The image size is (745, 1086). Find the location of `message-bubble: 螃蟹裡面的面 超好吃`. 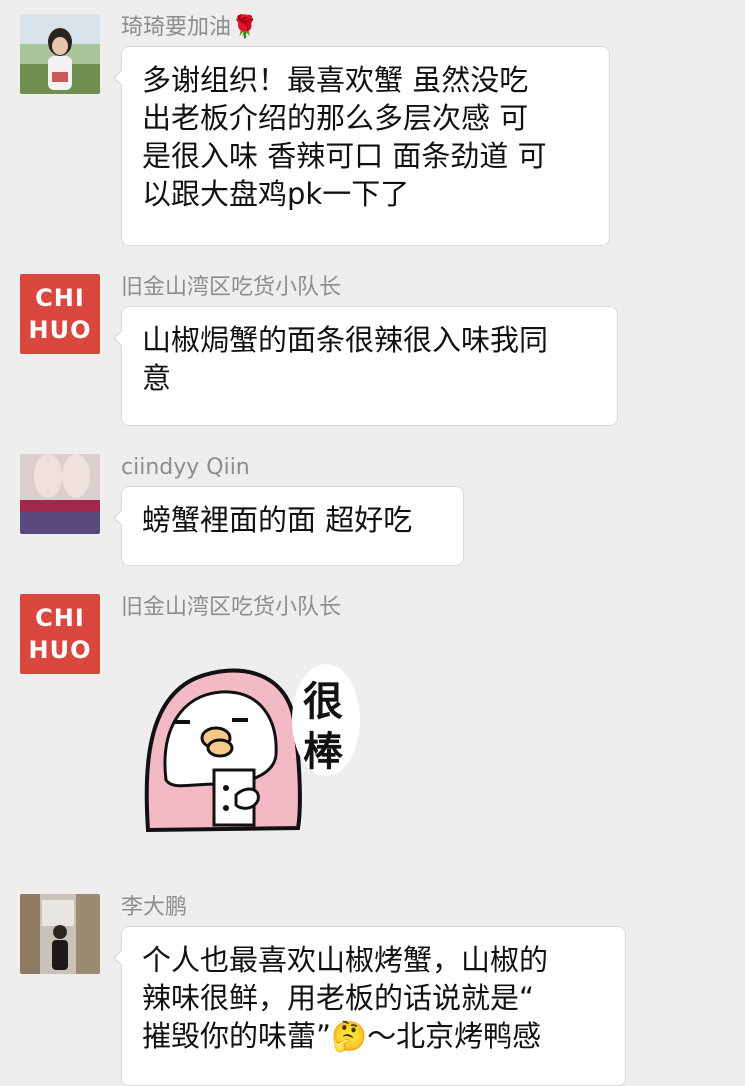

message-bubble: 螃蟹裡面的面 超好吃 is located at coordinates (288, 526).